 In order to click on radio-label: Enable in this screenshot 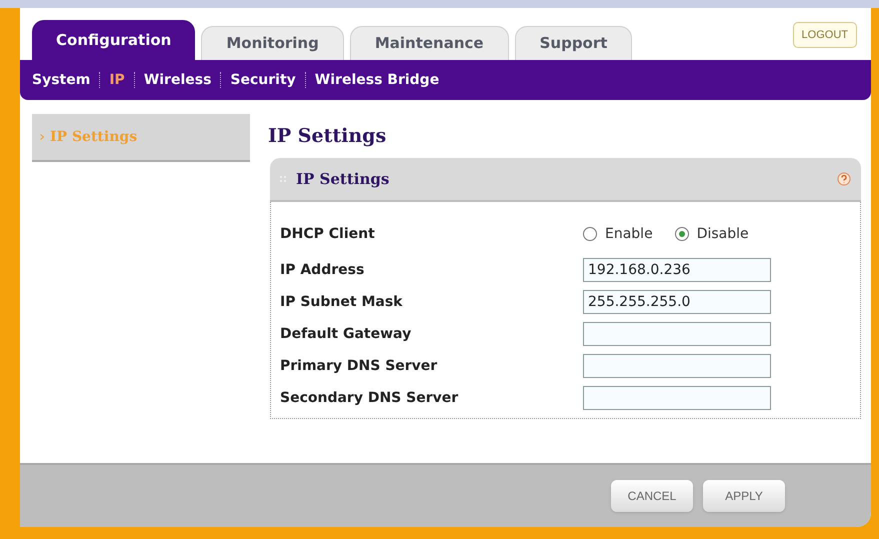, I will do `click(629, 234)`.